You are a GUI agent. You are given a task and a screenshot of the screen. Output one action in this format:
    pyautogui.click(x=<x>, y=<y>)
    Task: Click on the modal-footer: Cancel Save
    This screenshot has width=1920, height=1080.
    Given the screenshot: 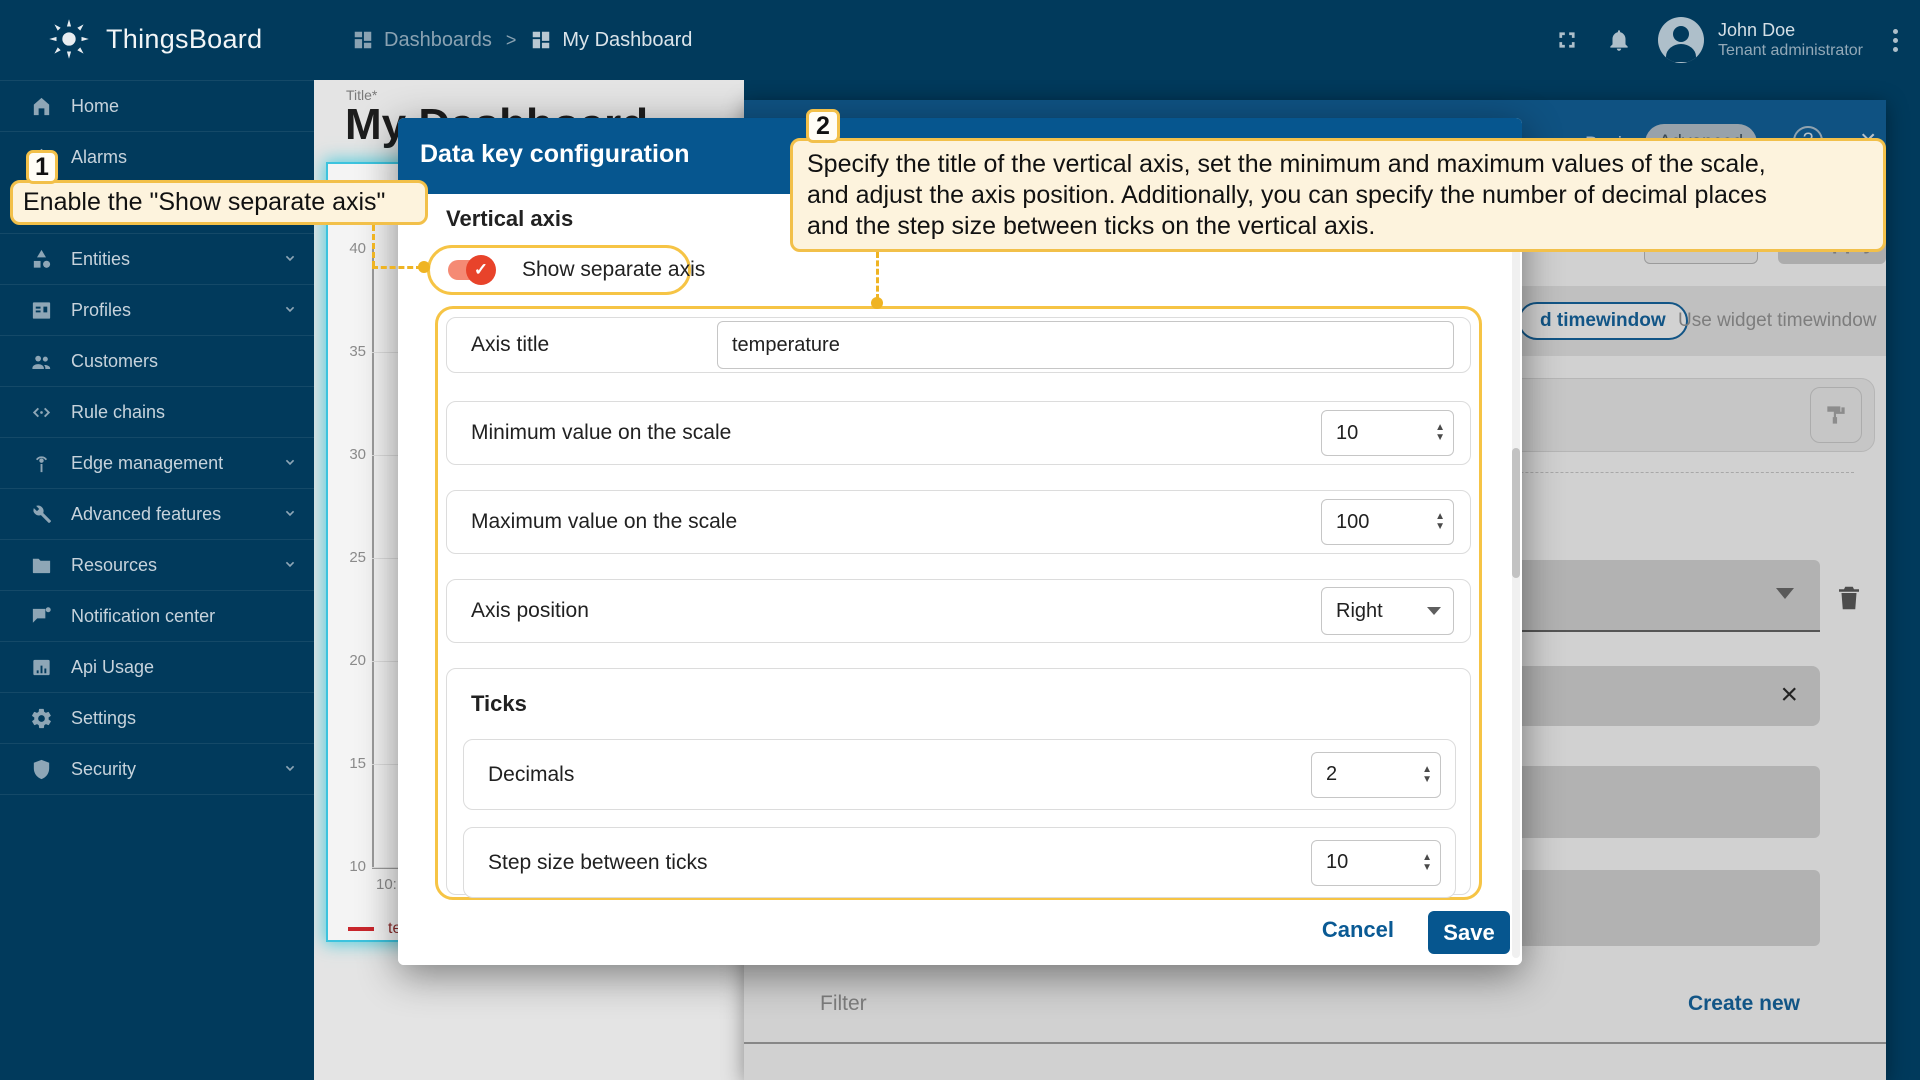 What is the action you would take?
    pyautogui.click(x=960, y=933)
    